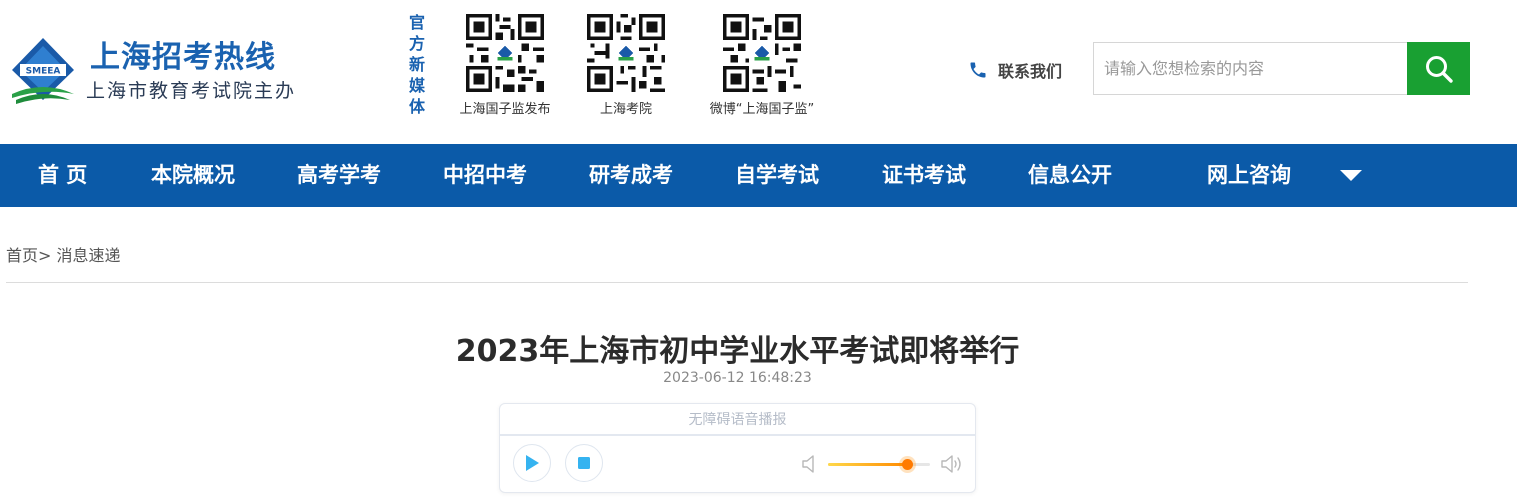  Describe the element at coordinates (952, 464) in the screenshot. I see `volume-high-icon` at that location.